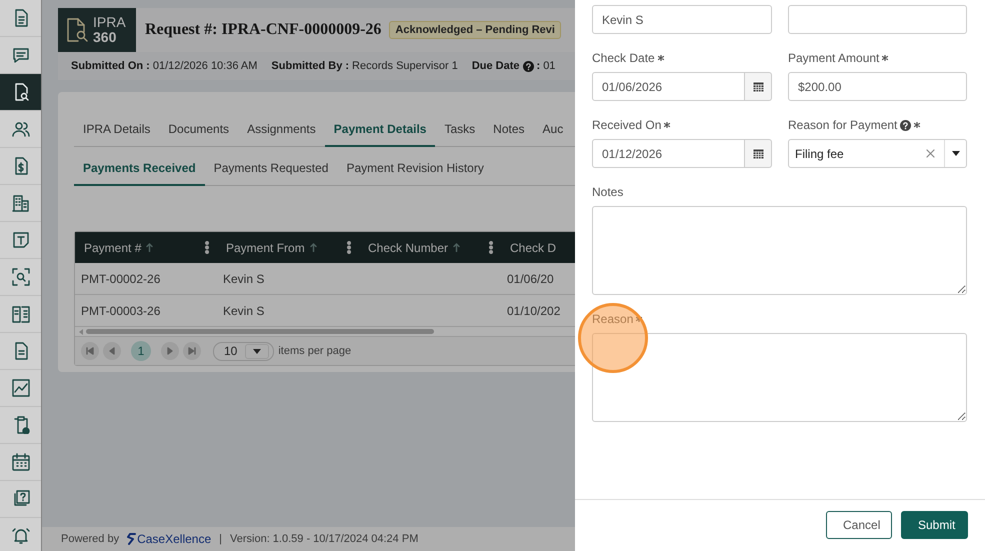 The height and width of the screenshot is (551, 985). What do you see at coordinates (21, 425) in the screenshot?
I see `clipboard-clock-icon` at bounding box center [21, 425].